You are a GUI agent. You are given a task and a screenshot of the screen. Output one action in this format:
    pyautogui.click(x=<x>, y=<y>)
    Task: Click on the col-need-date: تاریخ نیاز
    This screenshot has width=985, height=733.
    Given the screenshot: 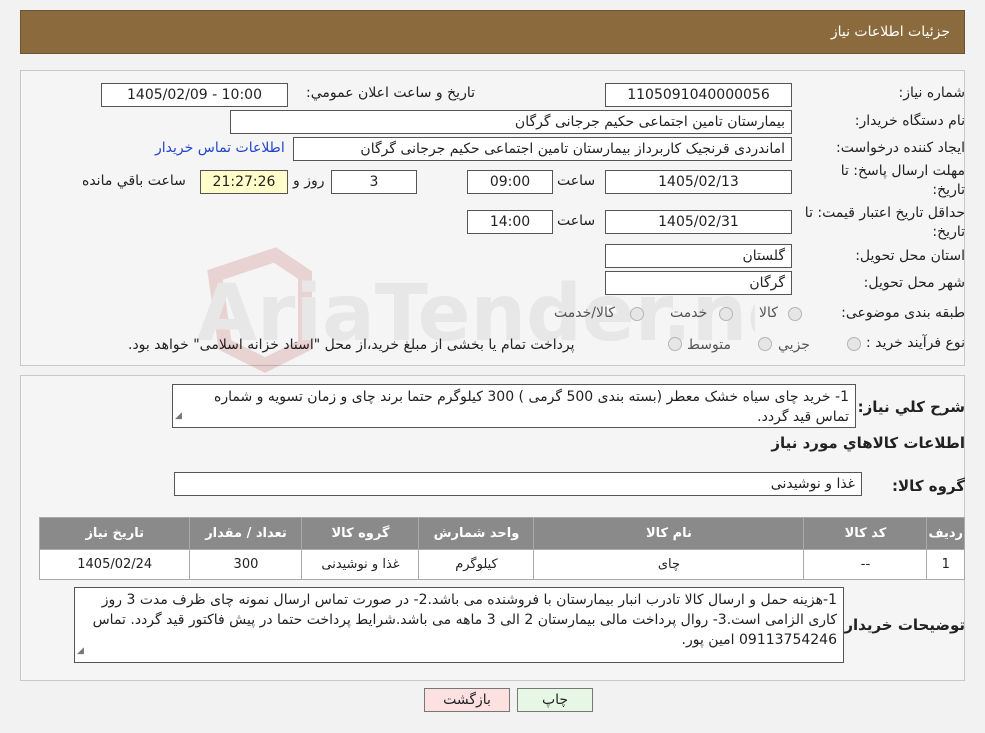 What is the action you would take?
    pyautogui.click(x=114, y=533)
    